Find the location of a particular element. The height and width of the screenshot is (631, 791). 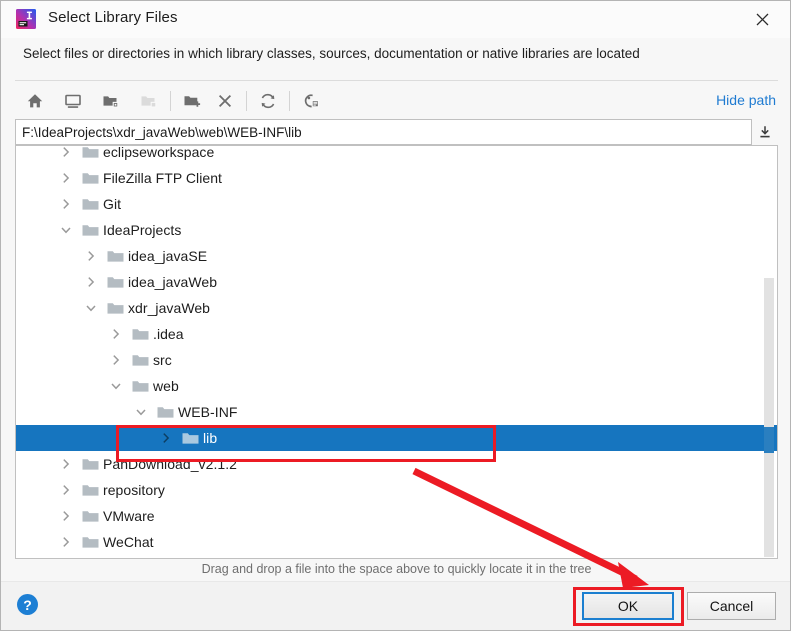

show-hidden-files-icon is located at coordinates (311, 101).